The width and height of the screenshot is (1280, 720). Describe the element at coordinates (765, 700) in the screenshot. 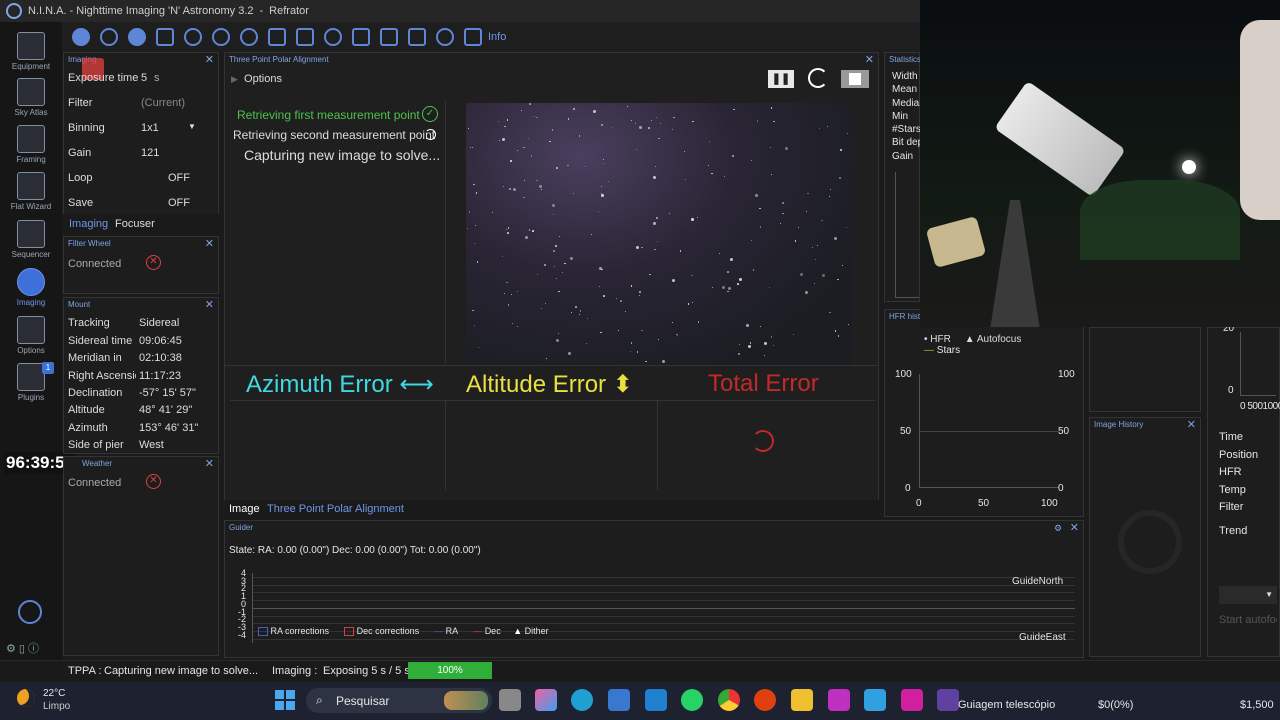

I see `opera-icon` at that location.